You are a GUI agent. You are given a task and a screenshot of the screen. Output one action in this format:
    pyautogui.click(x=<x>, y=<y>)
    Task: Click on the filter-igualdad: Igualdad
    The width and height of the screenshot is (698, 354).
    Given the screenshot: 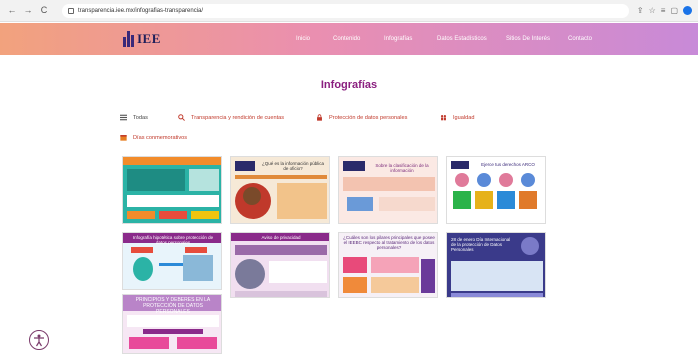 What is the action you would take?
    pyautogui.click(x=457, y=117)
    